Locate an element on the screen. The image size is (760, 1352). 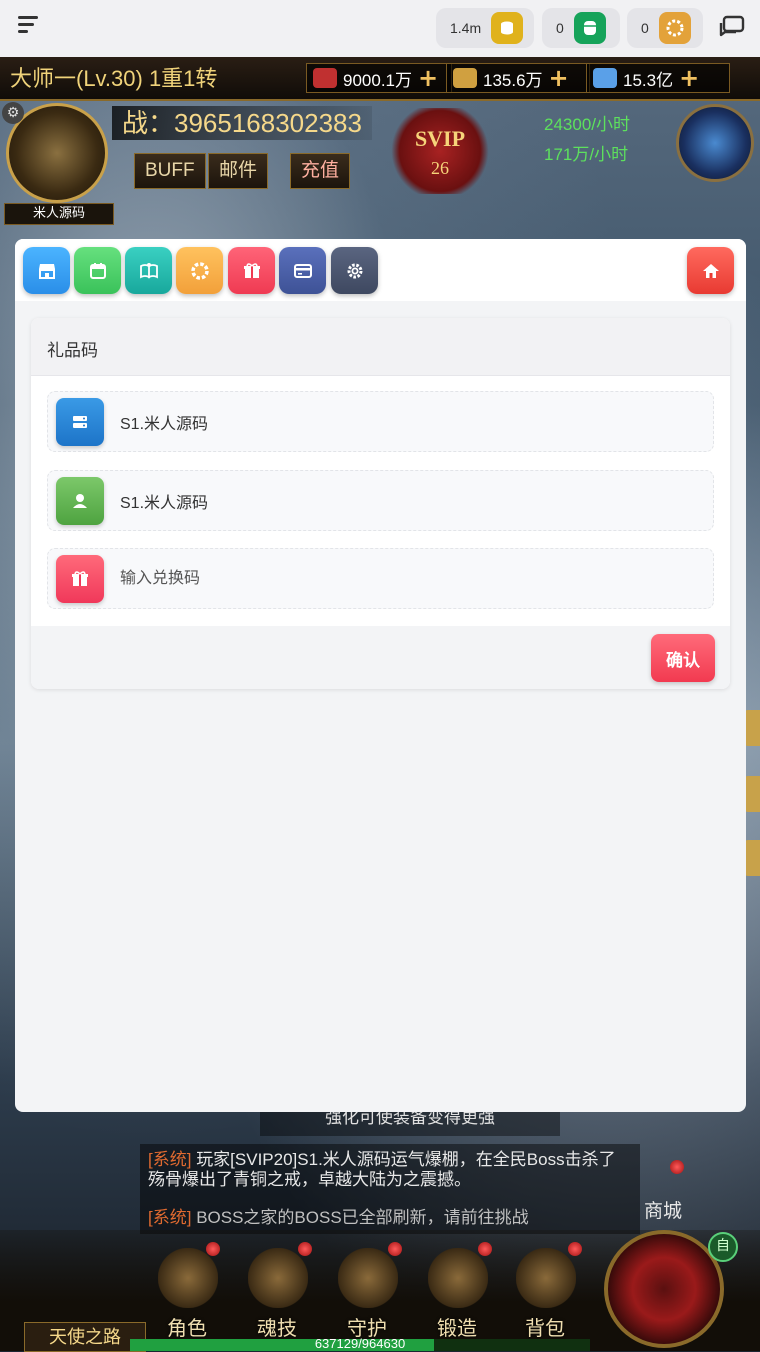
chat-line: [系统] BOSS之家的BOSS已全部刷新，请前往挑战 is located at coordinates (383, 1218).